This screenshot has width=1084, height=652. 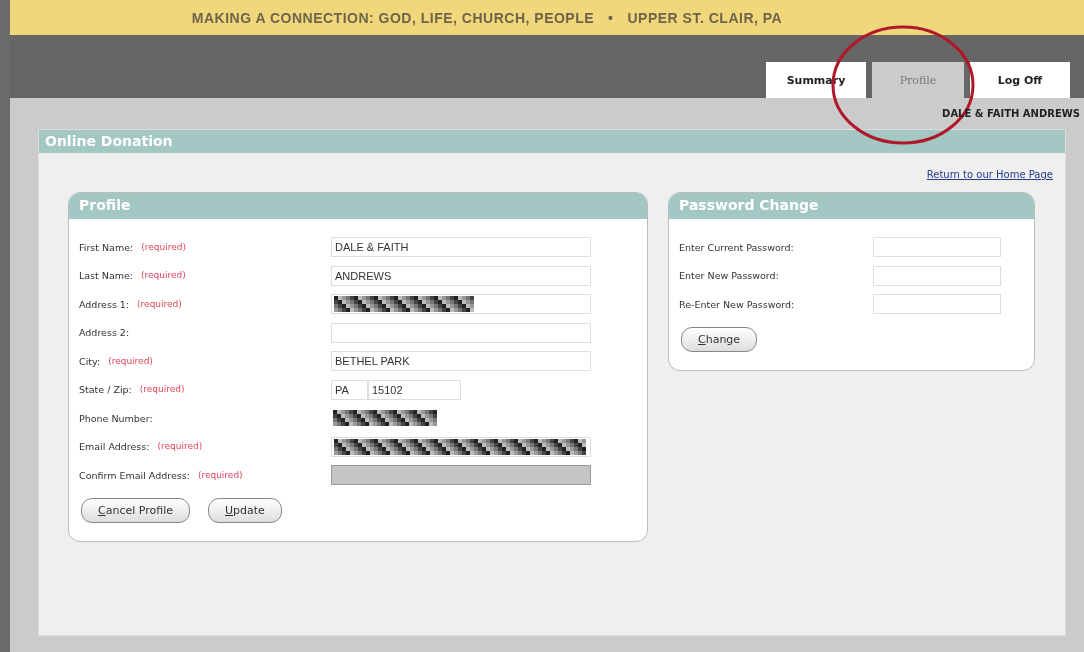 What do you see at coordinates (719, 339) in the screenshot?
I see `change-button: Change` at bounding box center [719, 339].